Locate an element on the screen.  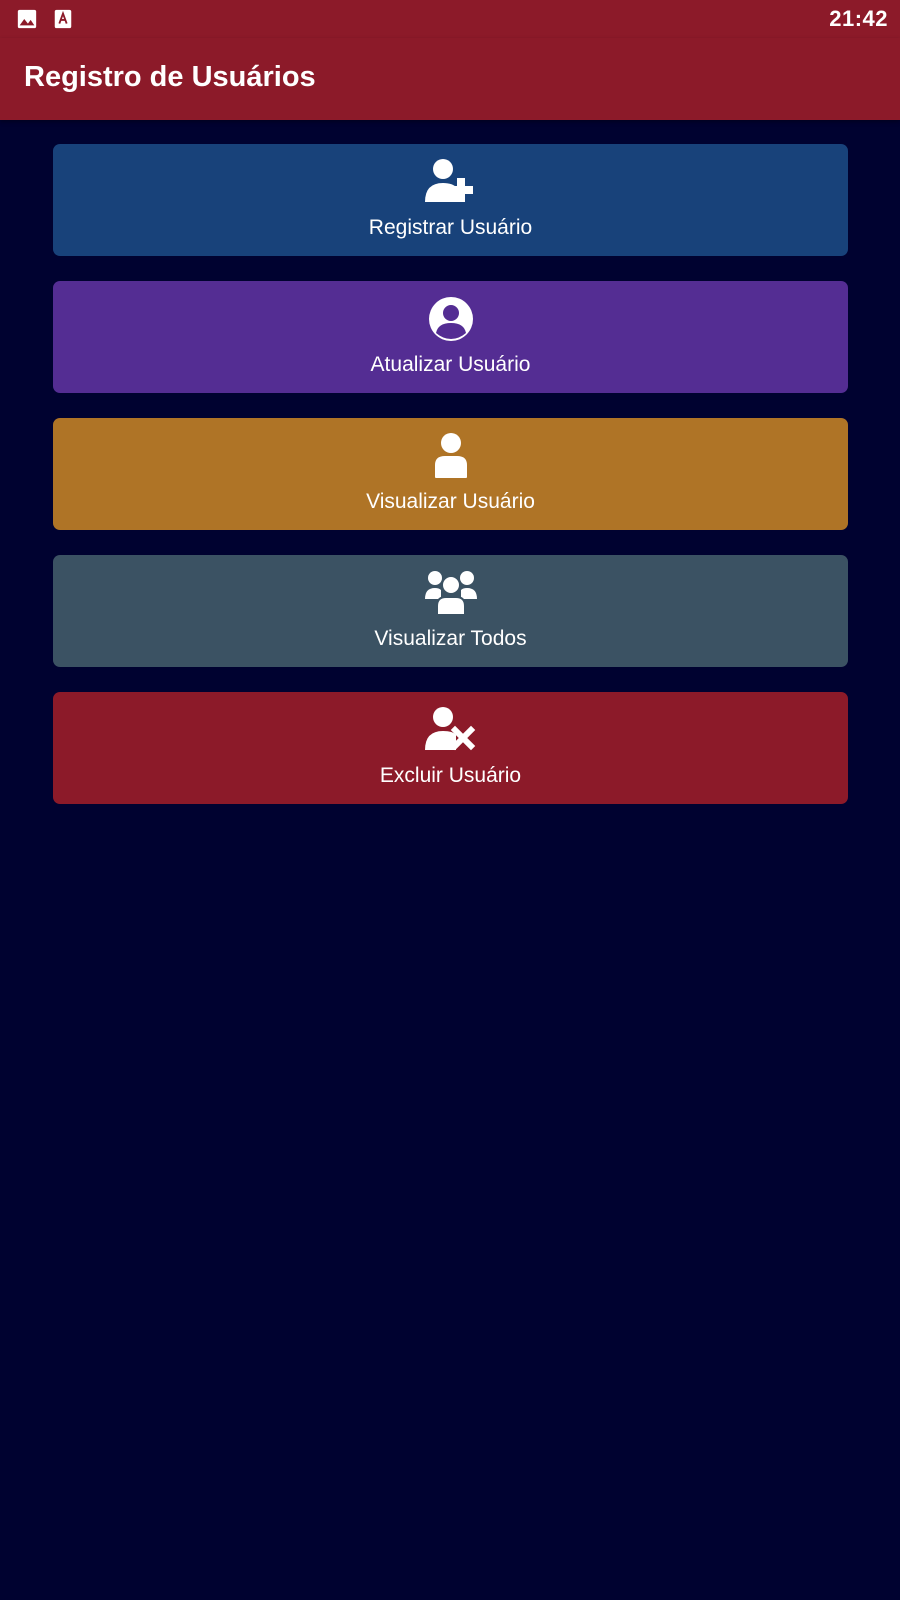
status-bar: 21:42 is located at coordinates (450, 19).